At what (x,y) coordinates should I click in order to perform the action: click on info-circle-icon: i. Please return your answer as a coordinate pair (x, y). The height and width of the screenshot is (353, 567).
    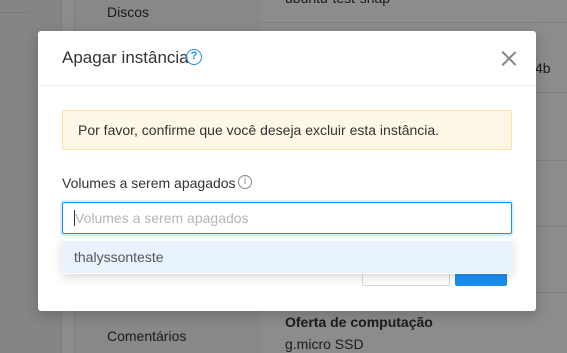
    Looking at the image, I should click on (245, 182).